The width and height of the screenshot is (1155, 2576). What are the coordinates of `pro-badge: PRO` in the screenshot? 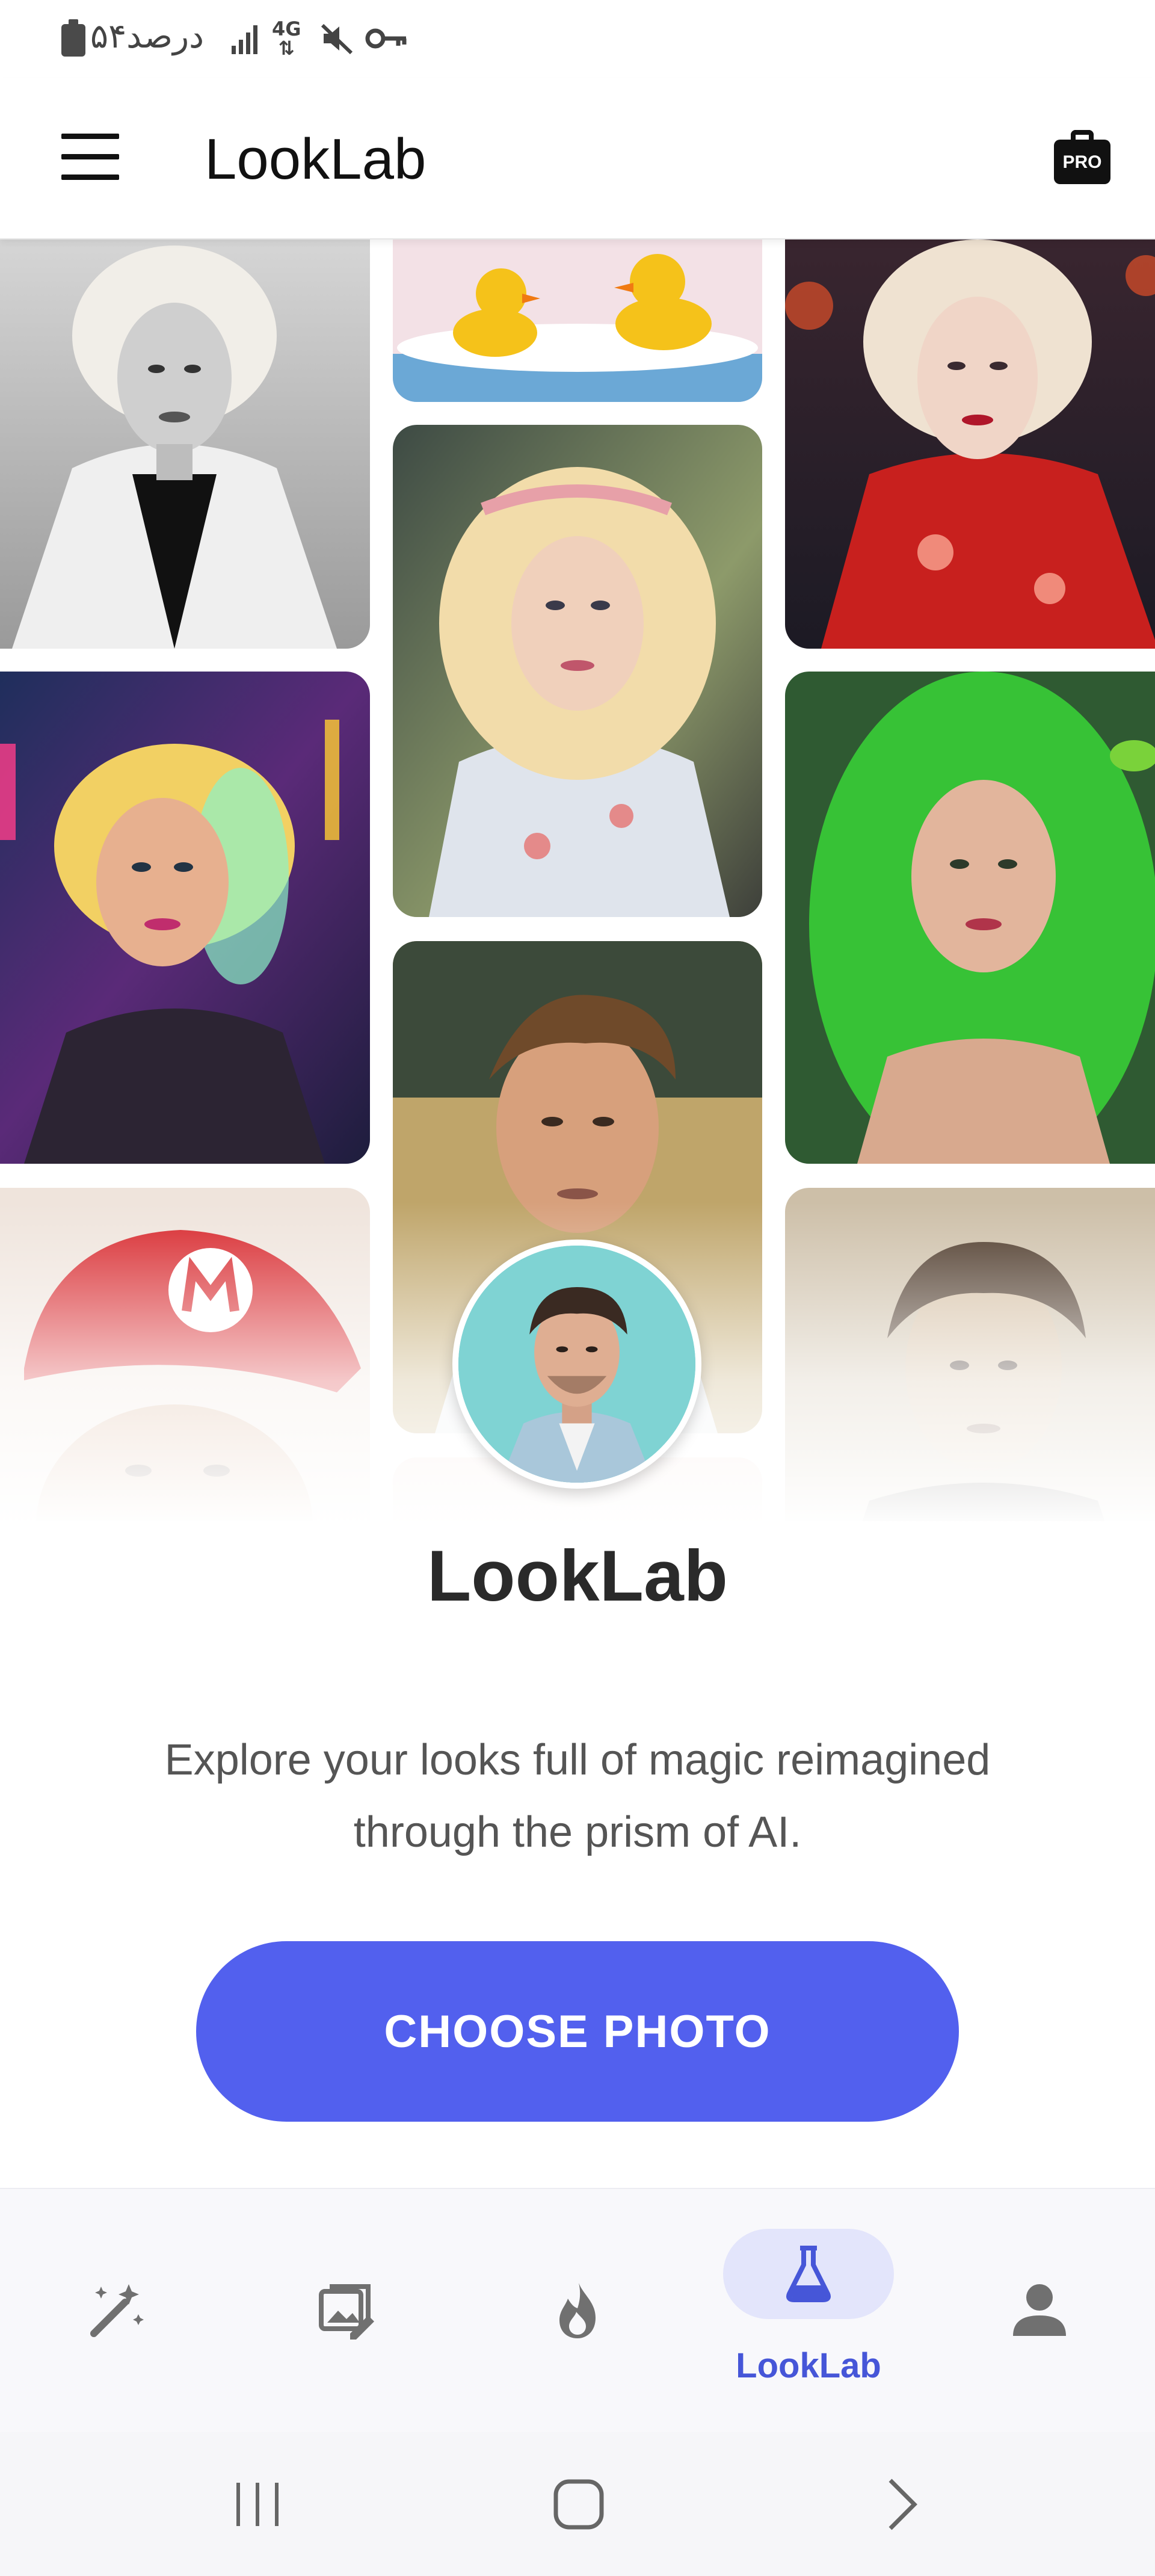 It's located at (1082, 162).